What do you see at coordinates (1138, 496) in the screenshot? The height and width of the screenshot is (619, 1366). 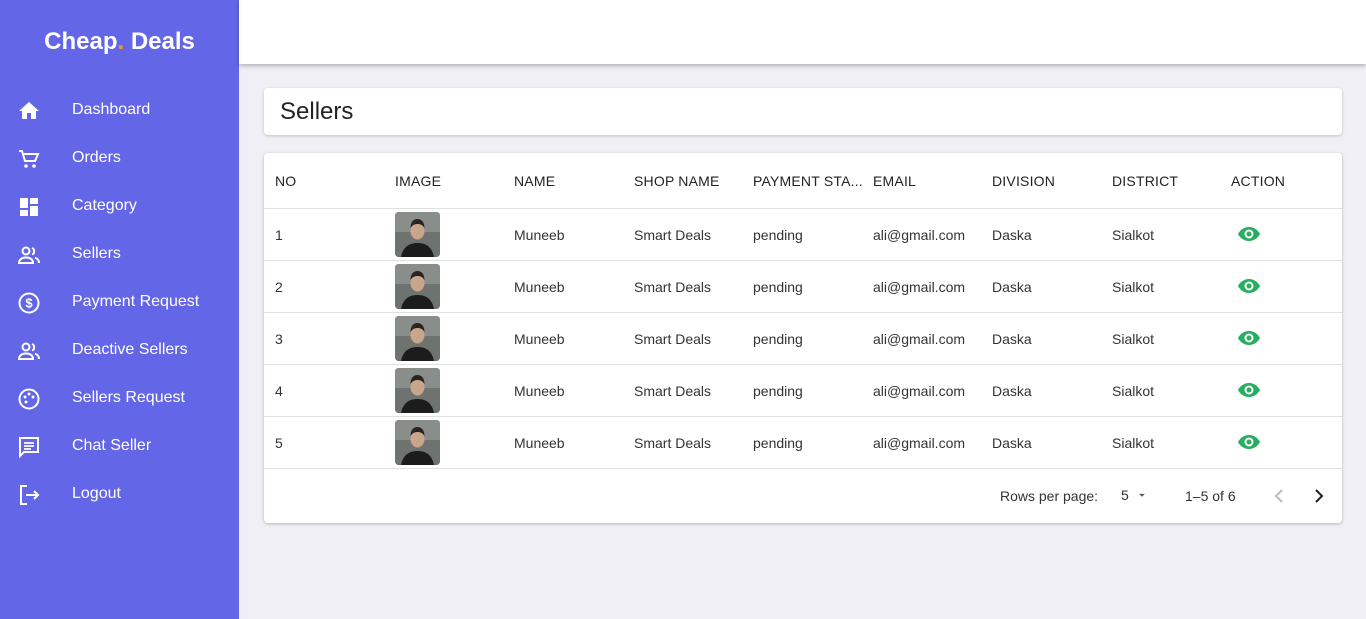 I see `rows-per-page-select: 5` at bounding box center [1138, 496].